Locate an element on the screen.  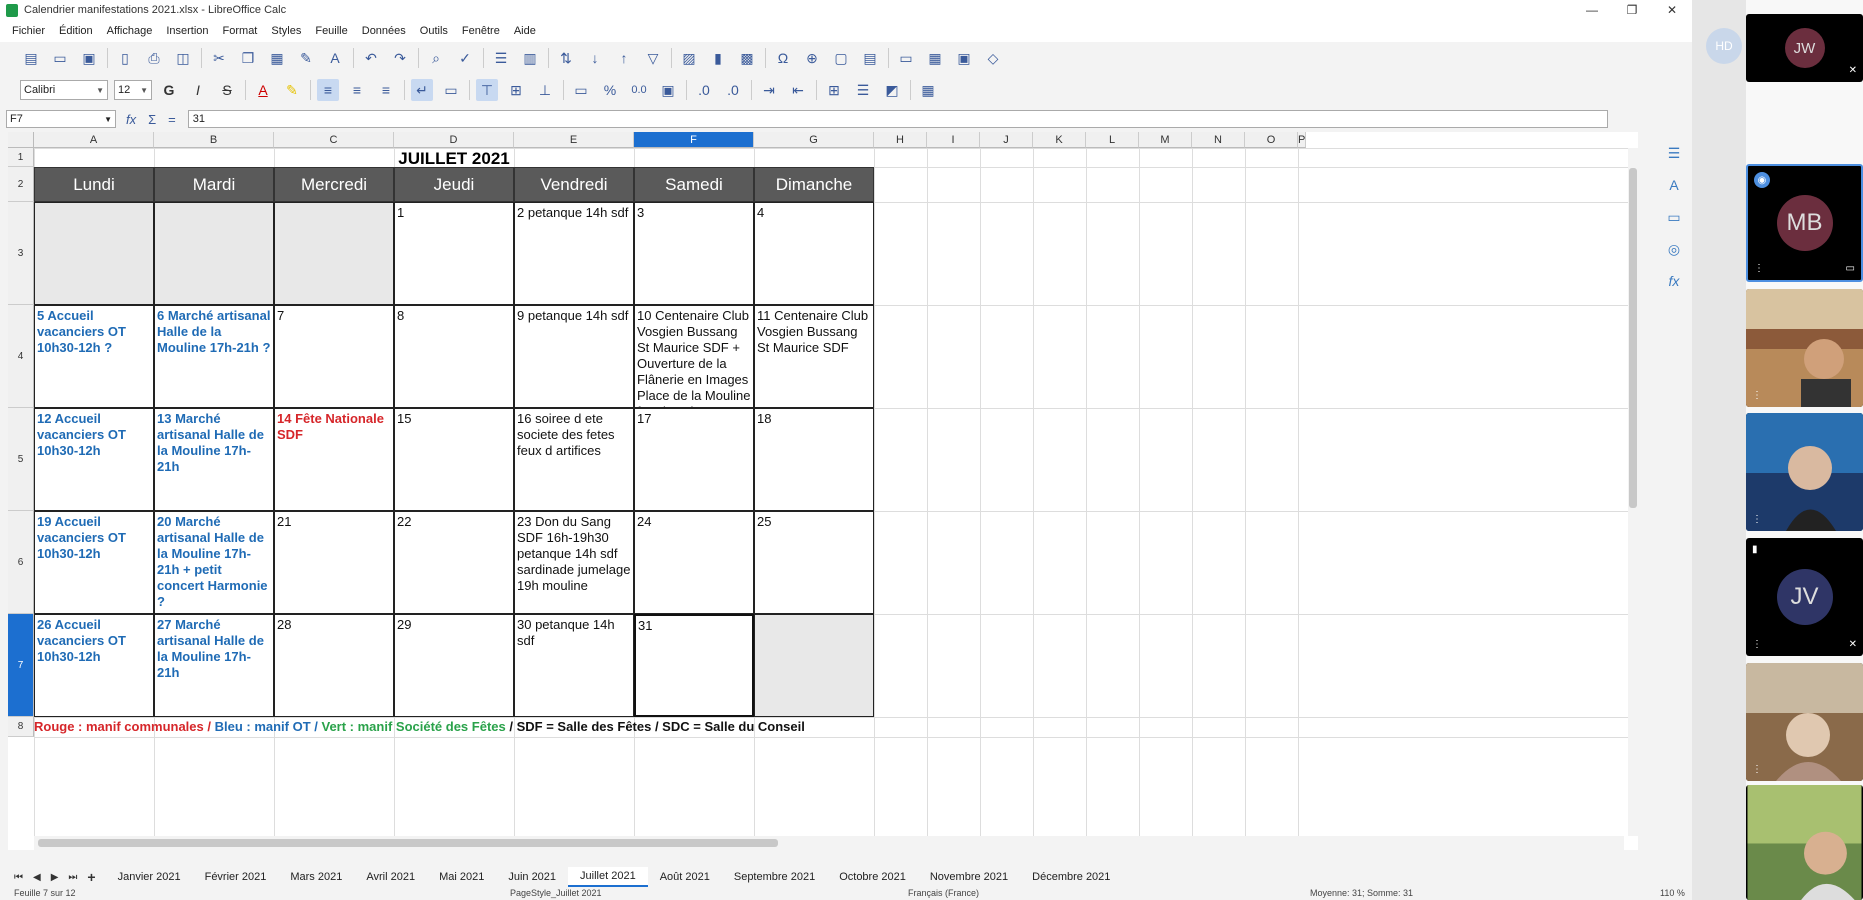
maximize-button: ❐ is located at coordinates (1632, 10).